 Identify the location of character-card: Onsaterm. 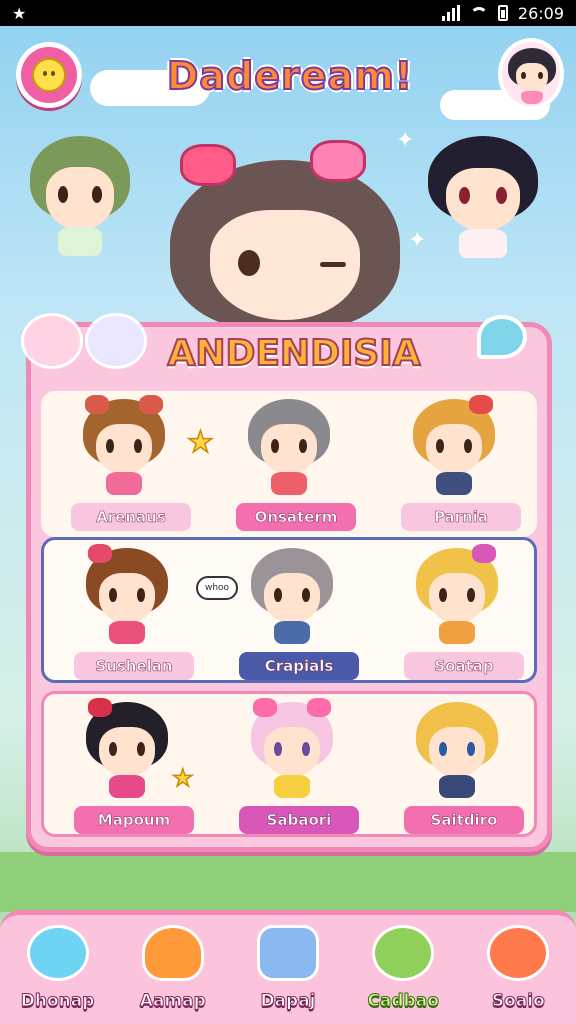
(288, 464).